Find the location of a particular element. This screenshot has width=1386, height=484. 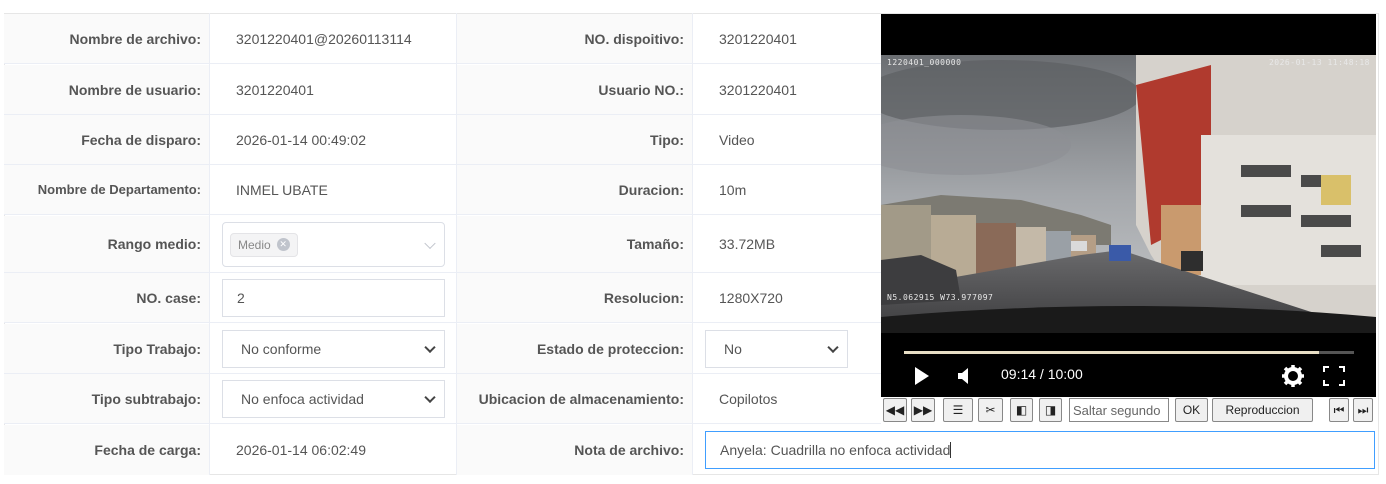

label-rango-medio: Rango medio: is located at coordinates (106, 244).